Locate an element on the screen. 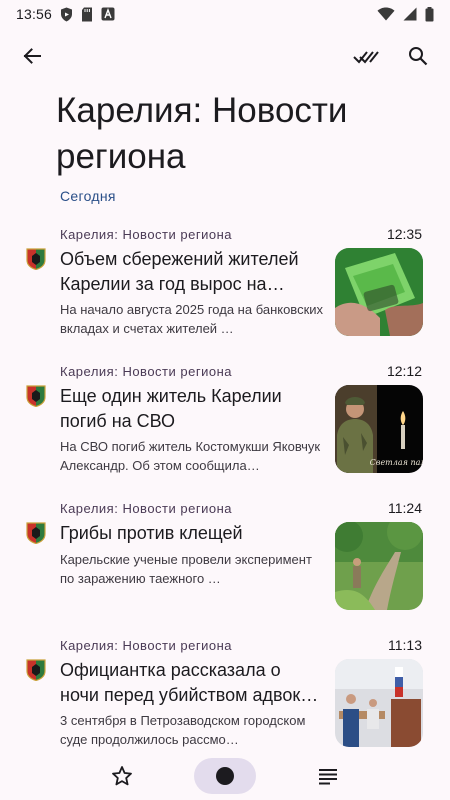 Image resolution: width=450 pixels, height=800 pixels. back-button is located at coordinates (32, 56).